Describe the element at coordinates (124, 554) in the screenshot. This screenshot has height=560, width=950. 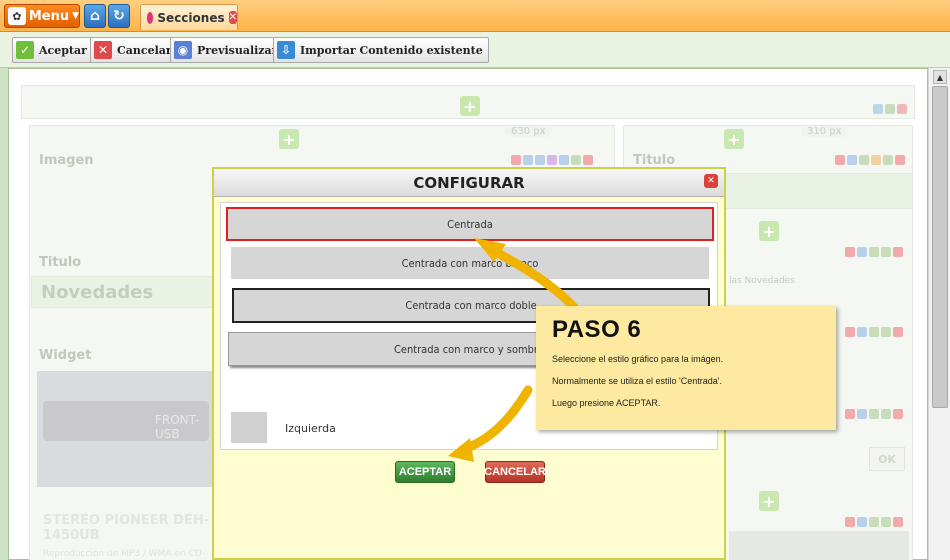
I see `stereo-desc: Reproducción de MP3 / WMA en CD-` at that location.